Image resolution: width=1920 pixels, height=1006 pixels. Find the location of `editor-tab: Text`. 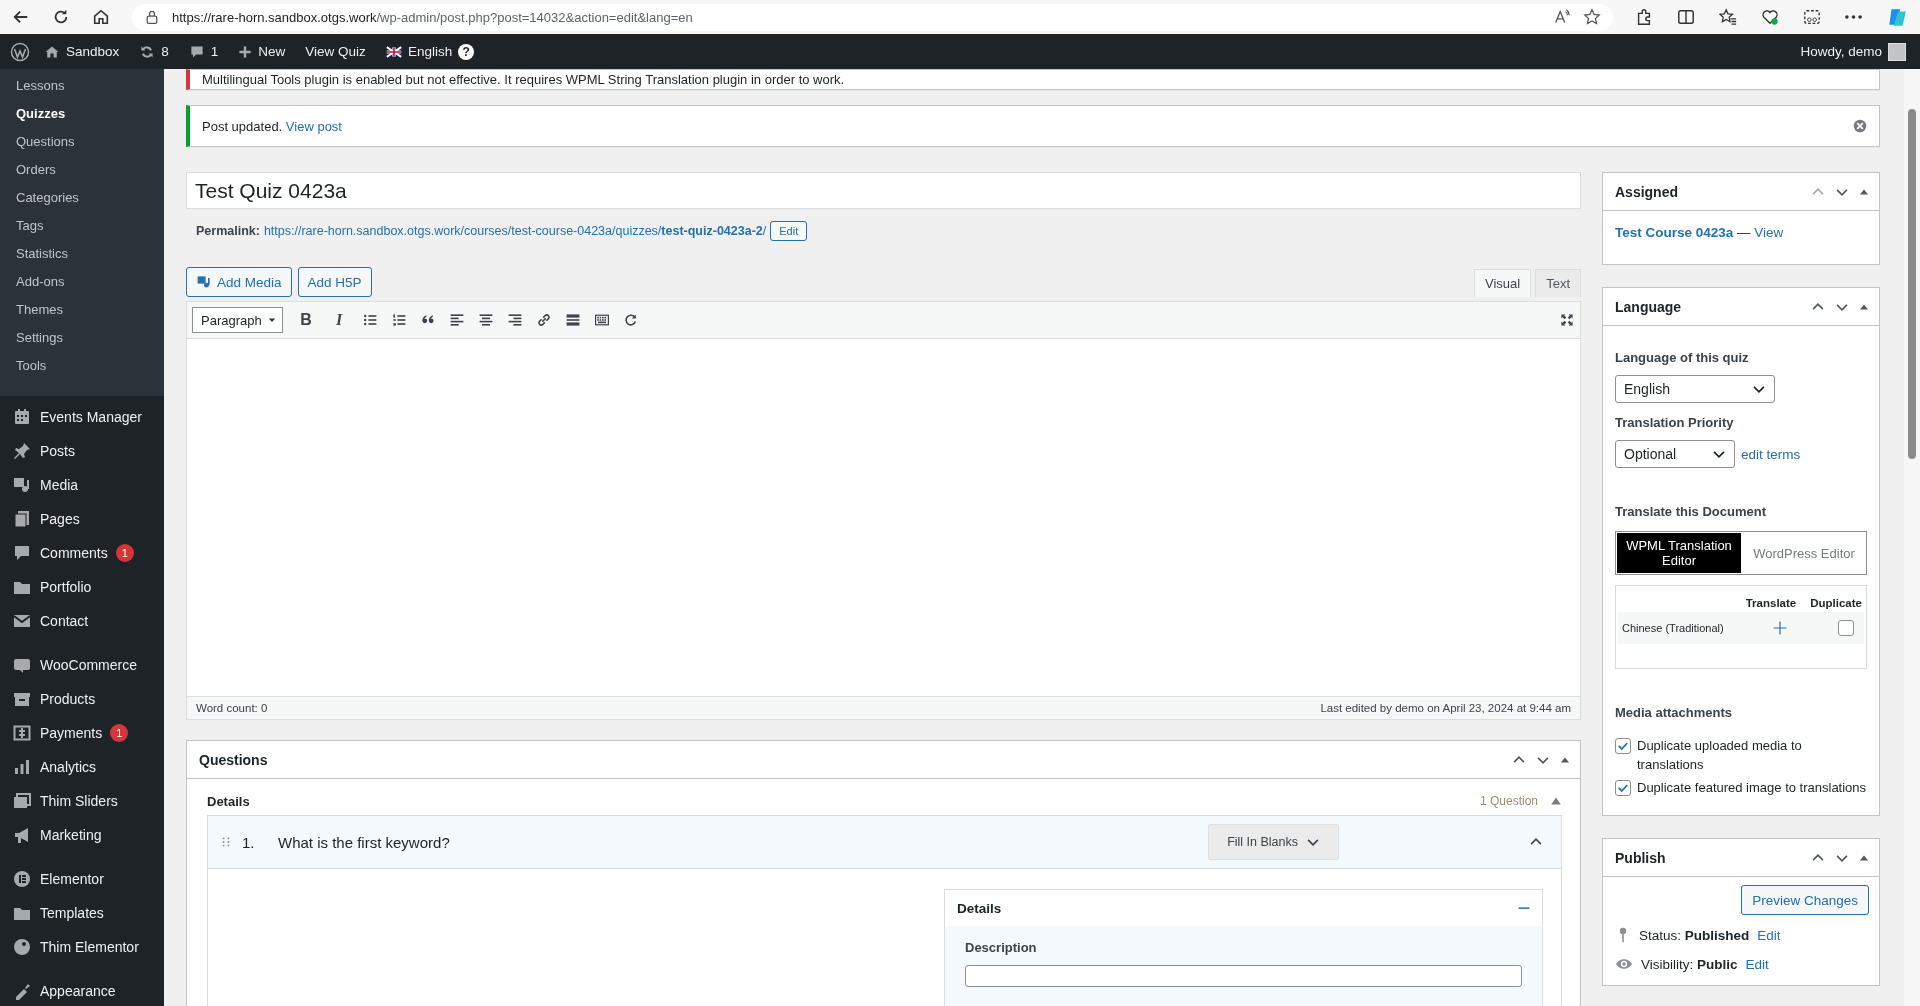

editor-tab: Text is located at coordinates (1558, 283).